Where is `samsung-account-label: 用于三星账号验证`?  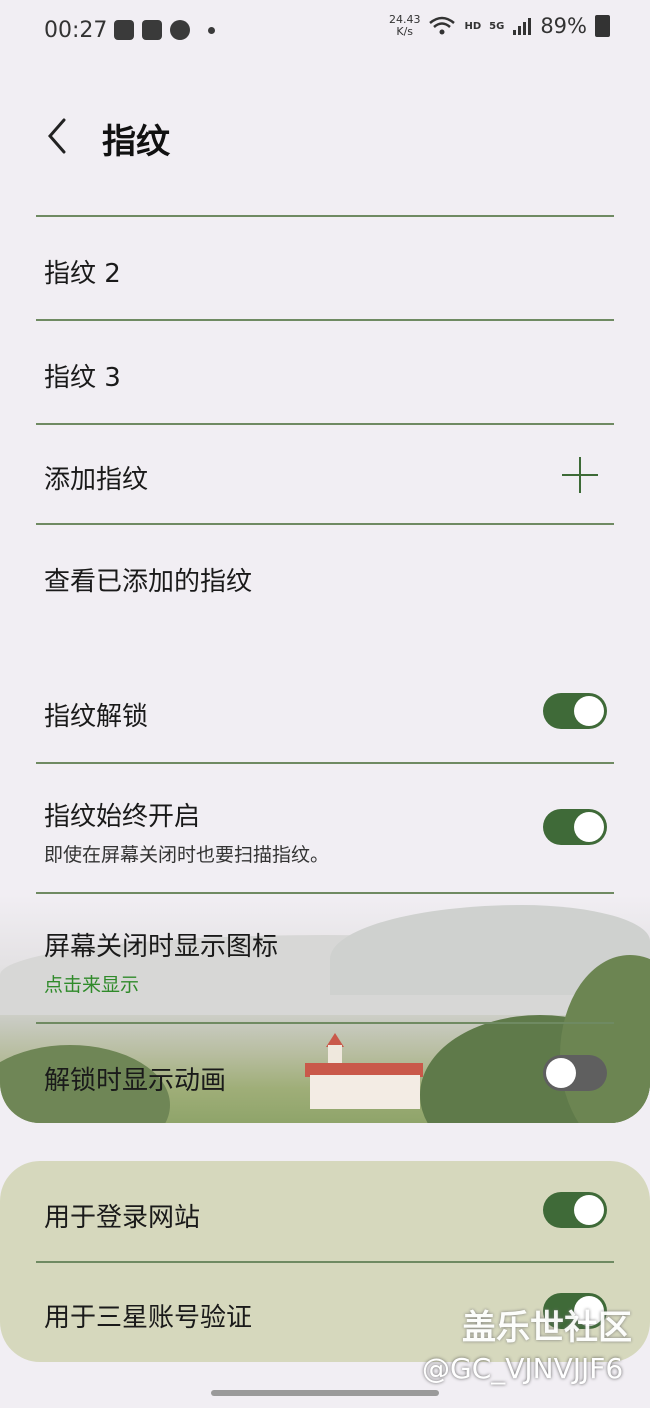 samsung-account-label: 用于三星账号验证 is located at coordinates (148, 1318).